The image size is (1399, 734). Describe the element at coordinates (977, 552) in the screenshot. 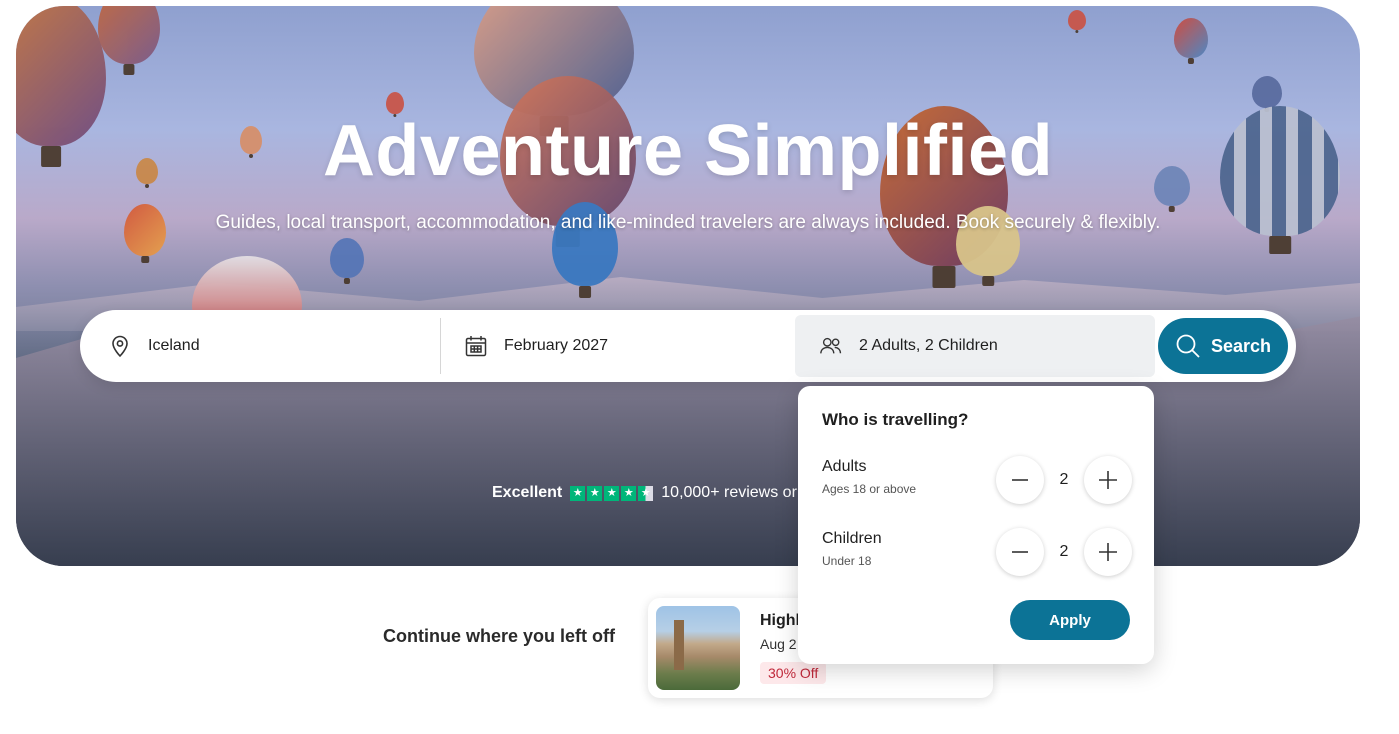

I see `children-row: Children Under 18 2` at that location.